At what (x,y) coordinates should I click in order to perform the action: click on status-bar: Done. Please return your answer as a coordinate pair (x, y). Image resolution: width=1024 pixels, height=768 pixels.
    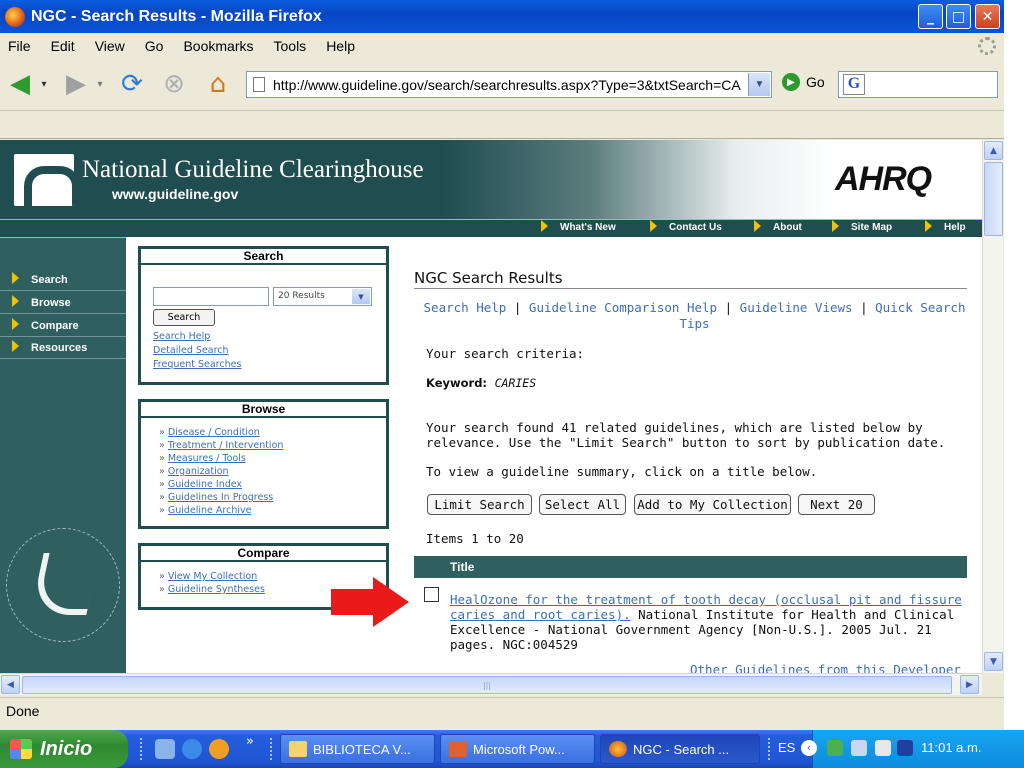
    Looking at the image, I should click on (502, 710).